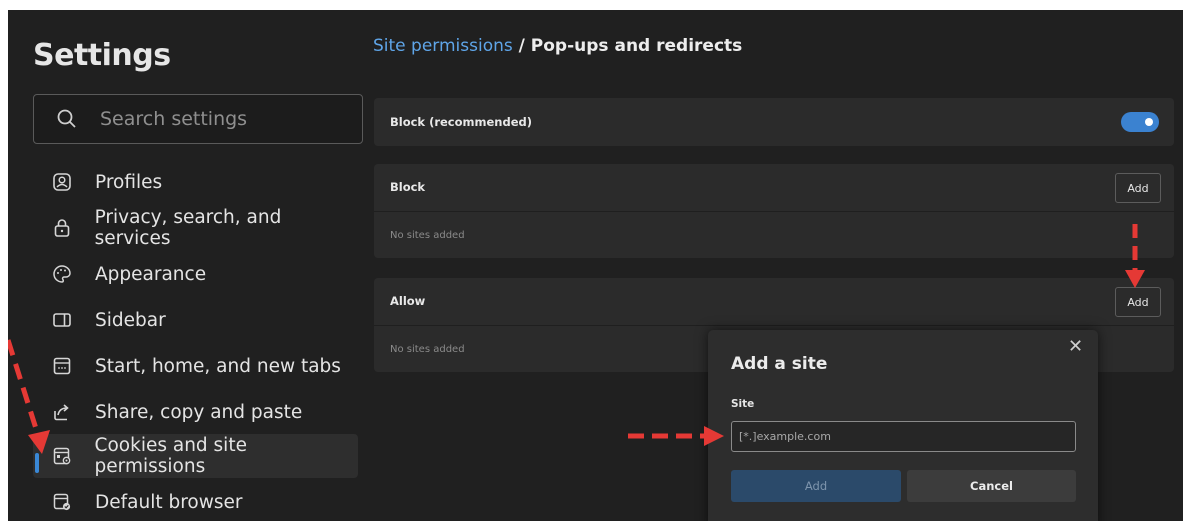 Image resolution: width=1183 pixels, height=521 pixels. I want to click on sidebar-item-label: Privacy, search, and services, so click(188, 228).